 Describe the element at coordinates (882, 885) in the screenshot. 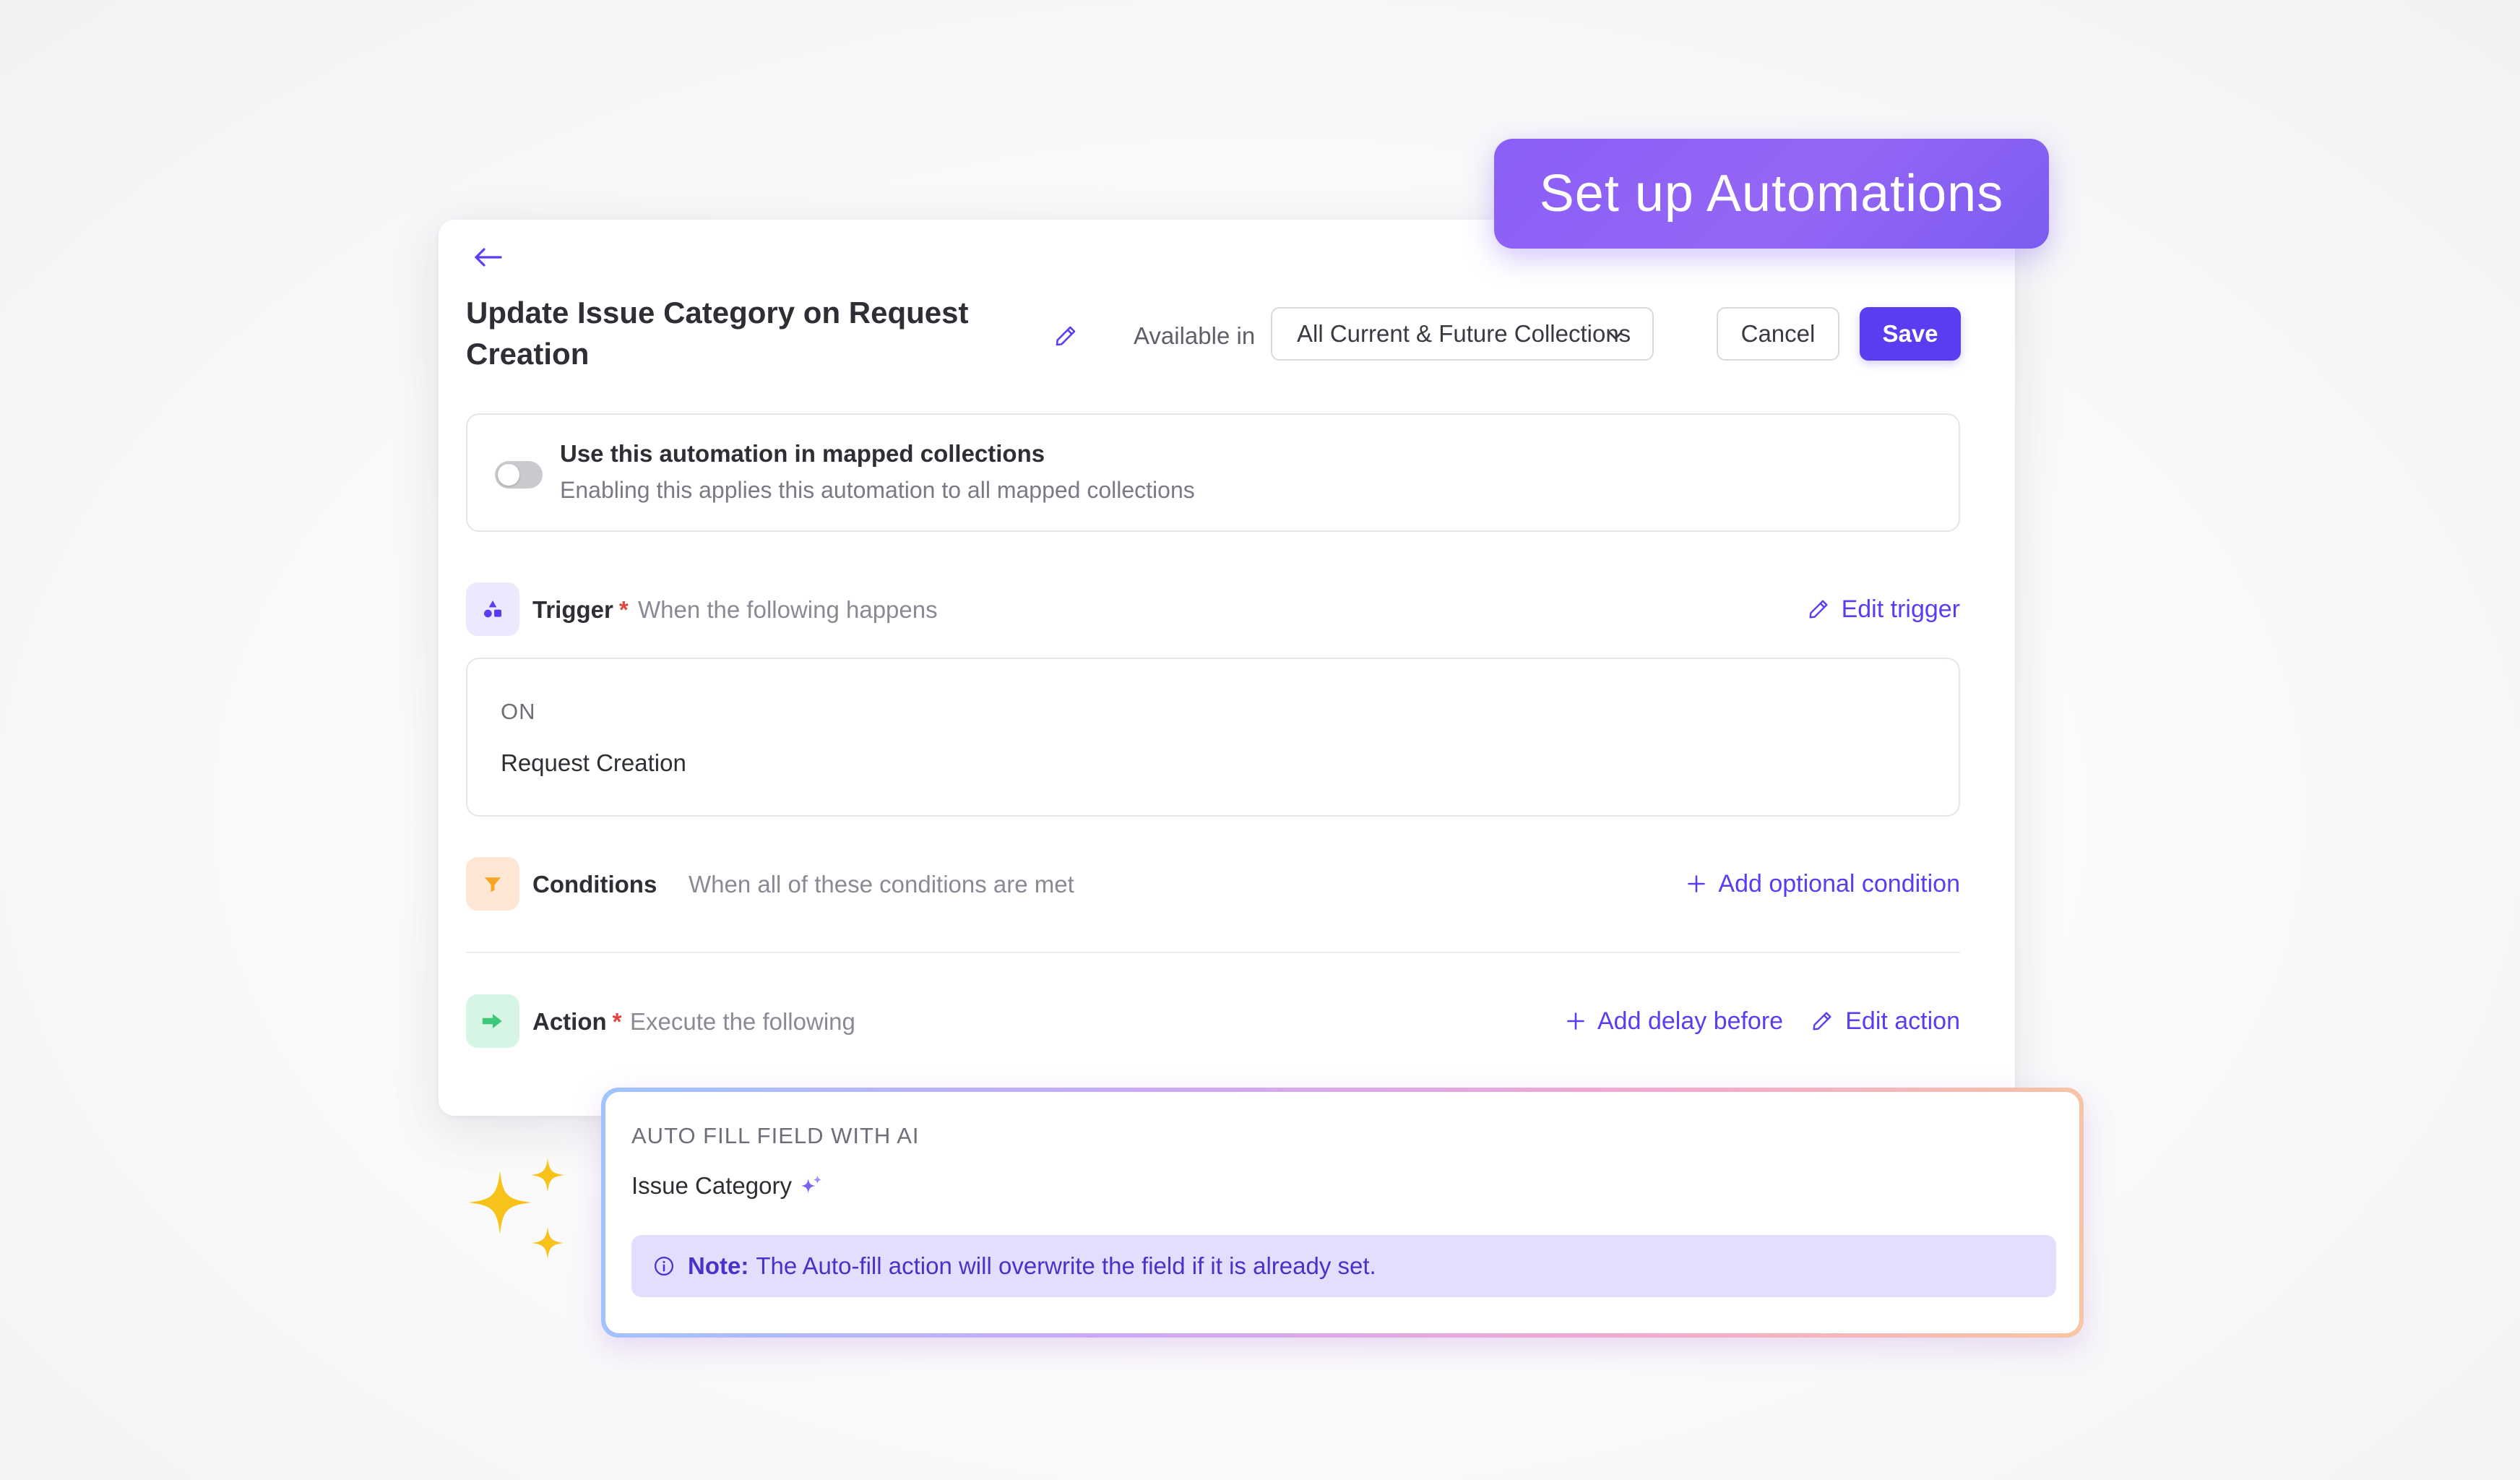

I see `conditions-description: When all of these conditions are met` at that location.